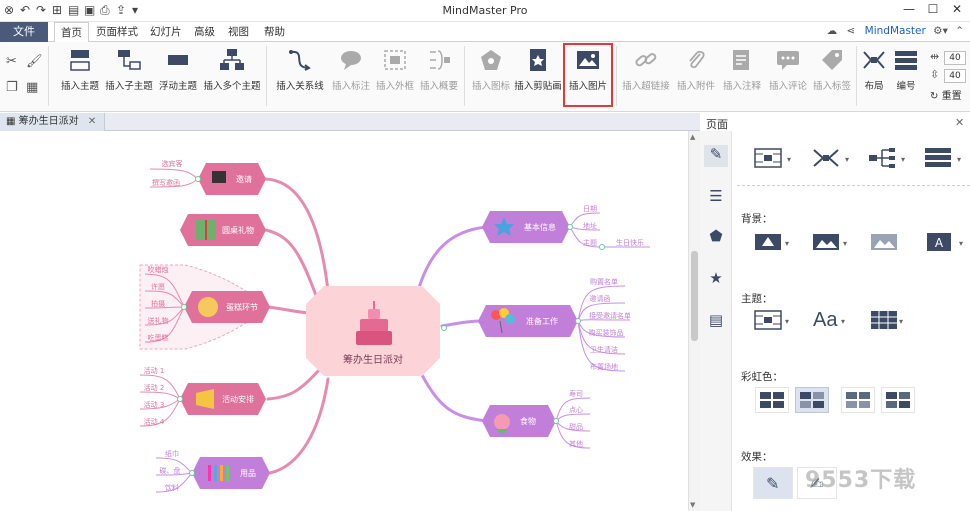  I want to click on topic-gift: 圆桌礼物, so click(223, 230).